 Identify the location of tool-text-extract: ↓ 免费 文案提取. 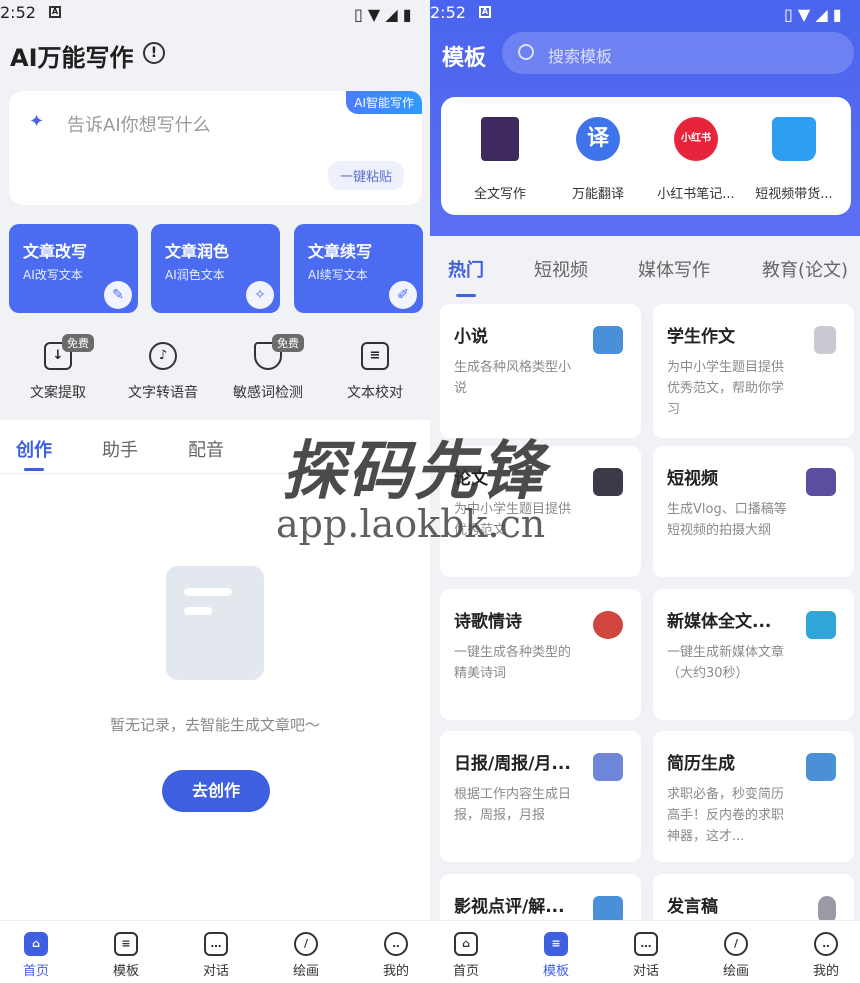
(58, 368).